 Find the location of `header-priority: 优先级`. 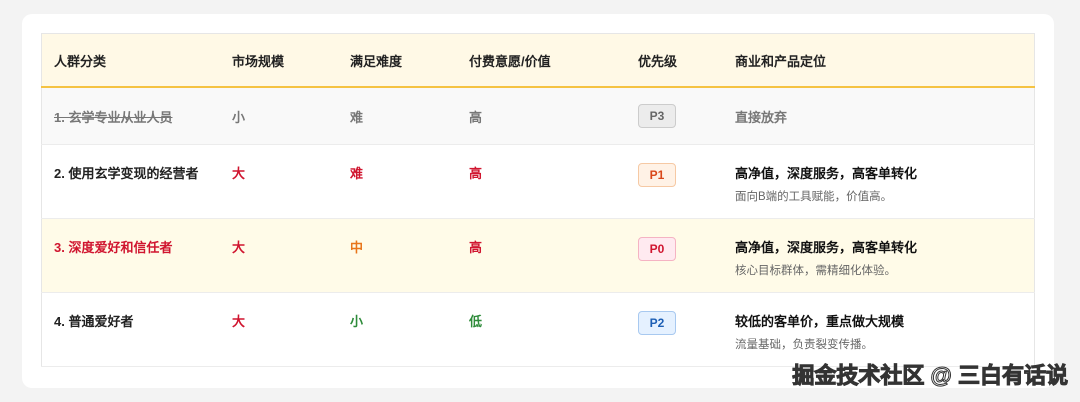

header-priority: 优先级 is located at coordinates (674, 60).